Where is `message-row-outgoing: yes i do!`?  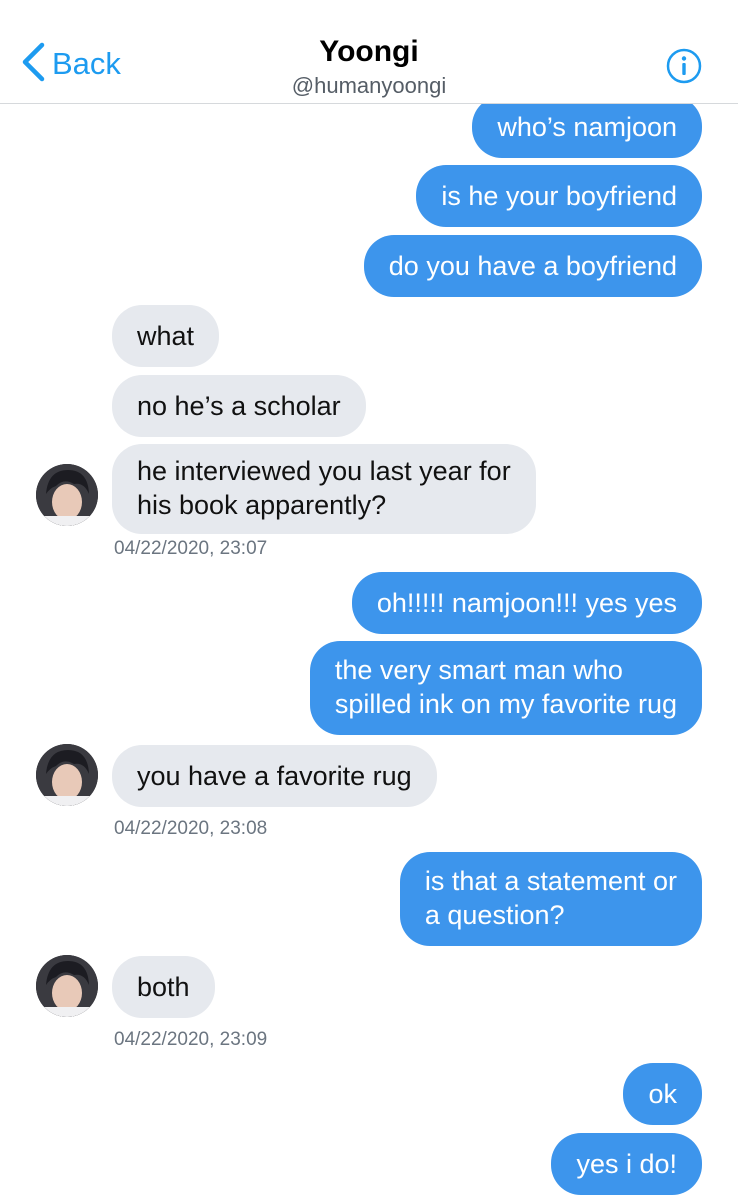 message-row-outgoing: yes i do! is located at coordinates (626, 1164).